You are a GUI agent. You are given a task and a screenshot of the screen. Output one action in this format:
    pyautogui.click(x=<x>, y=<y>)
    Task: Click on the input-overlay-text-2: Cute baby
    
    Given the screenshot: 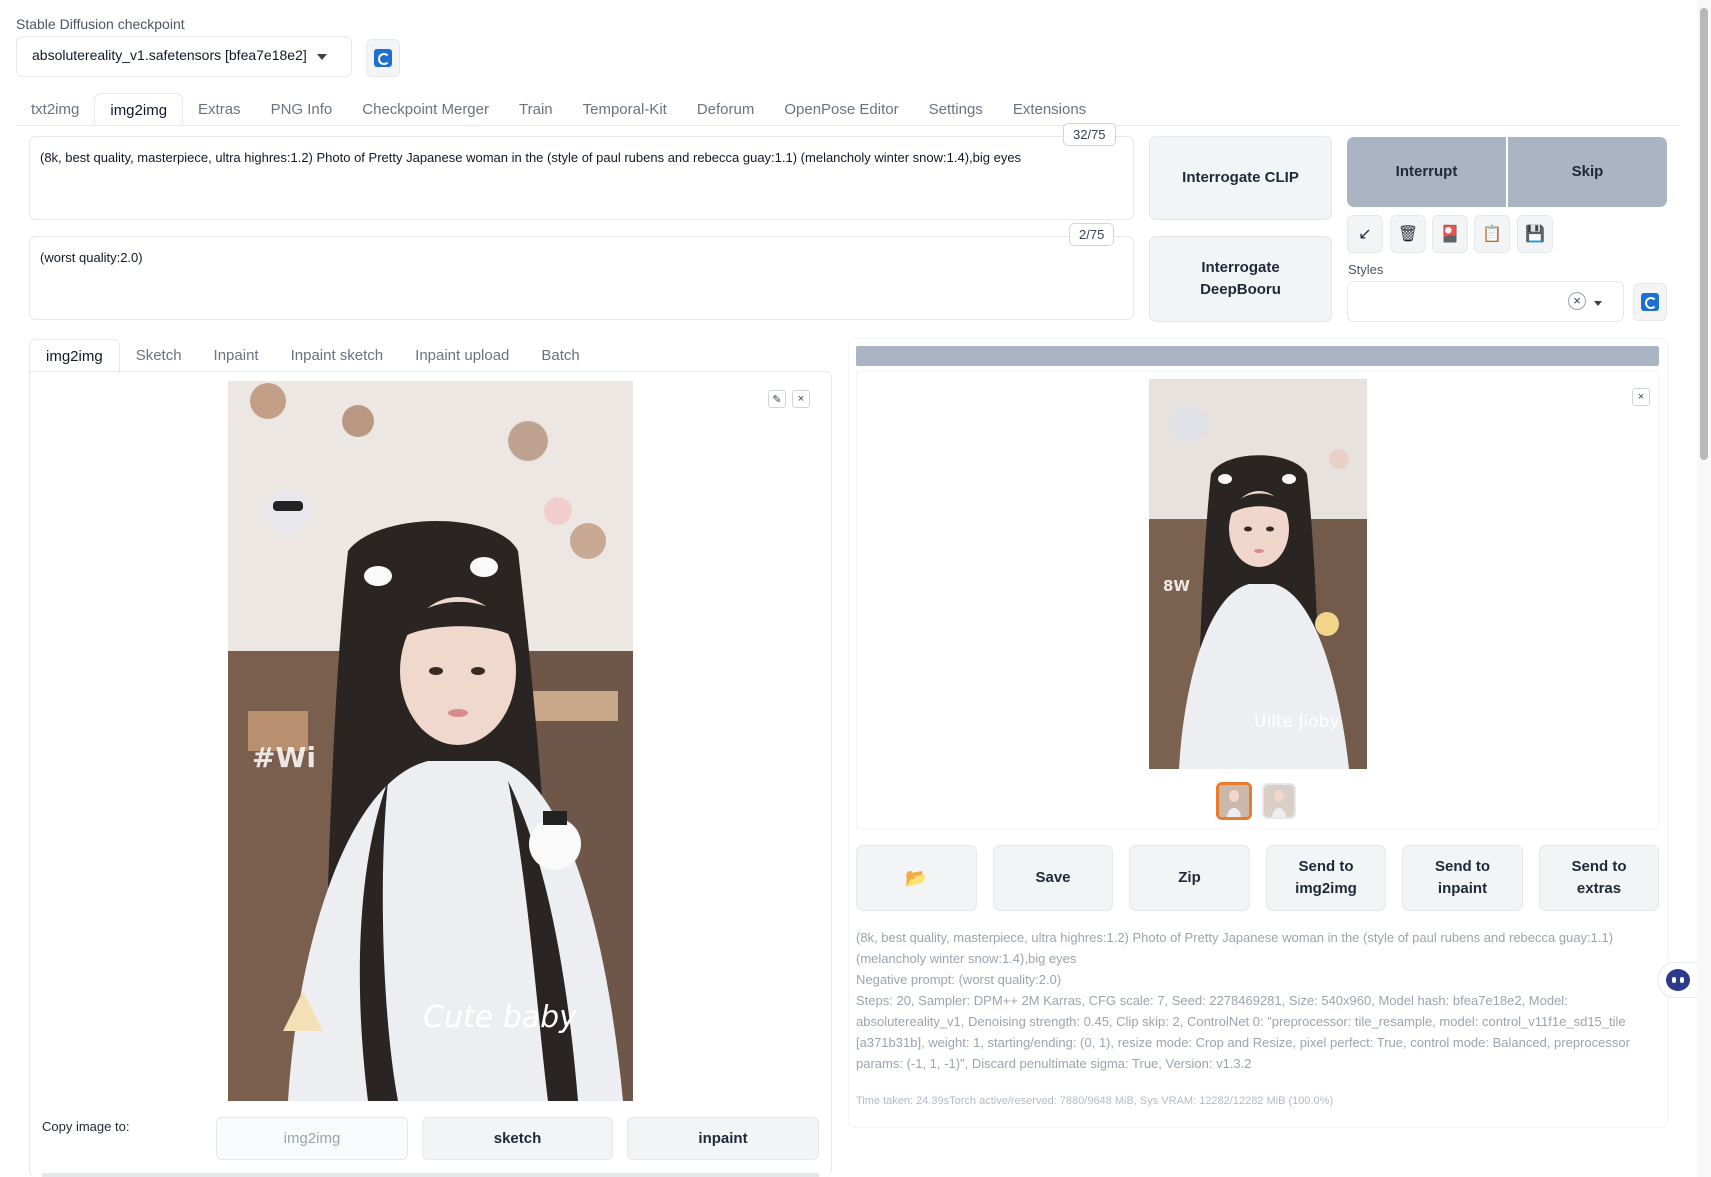 What is the action you would take?
    pyautogui.click(x=500, y=1017)
    